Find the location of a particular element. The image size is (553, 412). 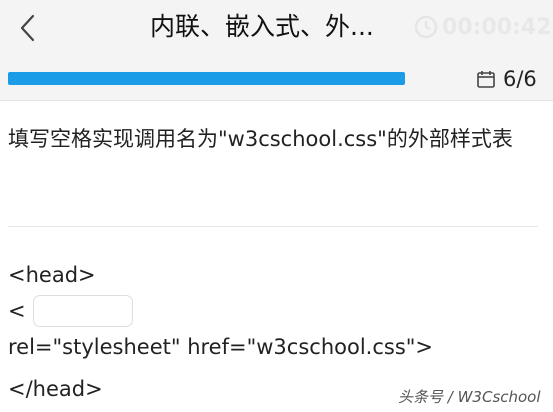

clock-icon is located at coordinates (426, 27).